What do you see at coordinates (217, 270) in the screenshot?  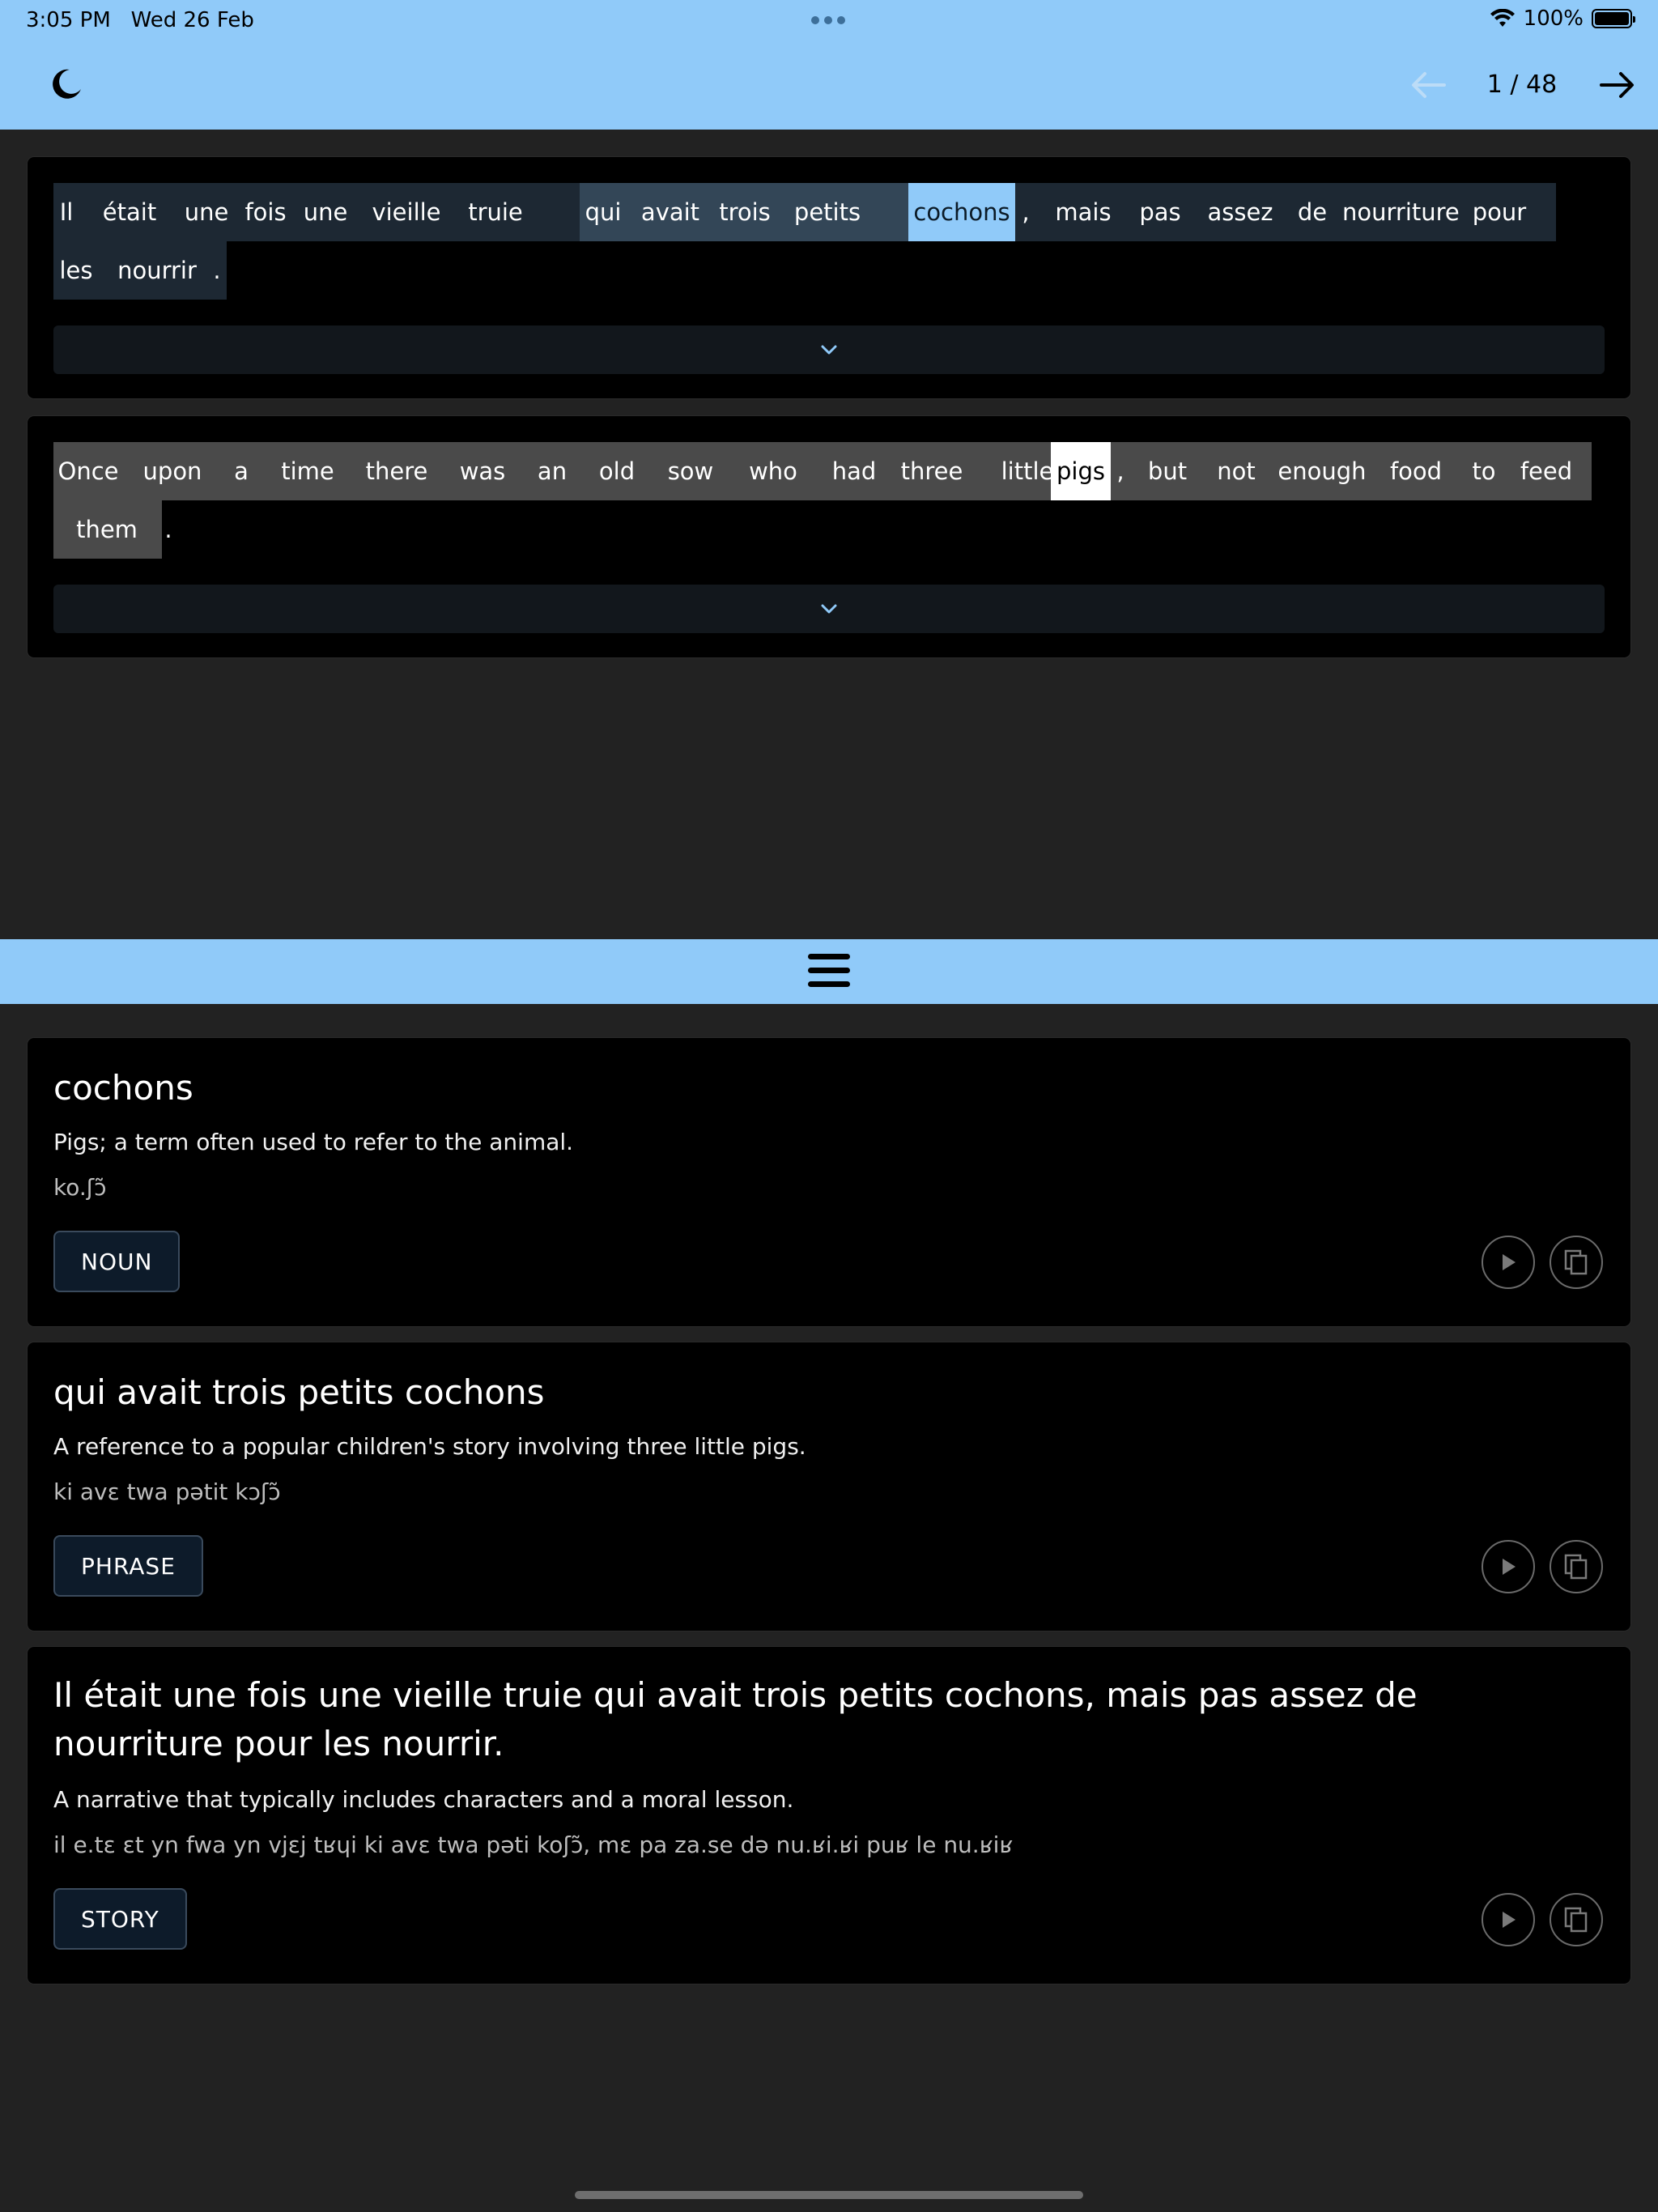 I see `source-token: .` at bounding box center [217, 270].